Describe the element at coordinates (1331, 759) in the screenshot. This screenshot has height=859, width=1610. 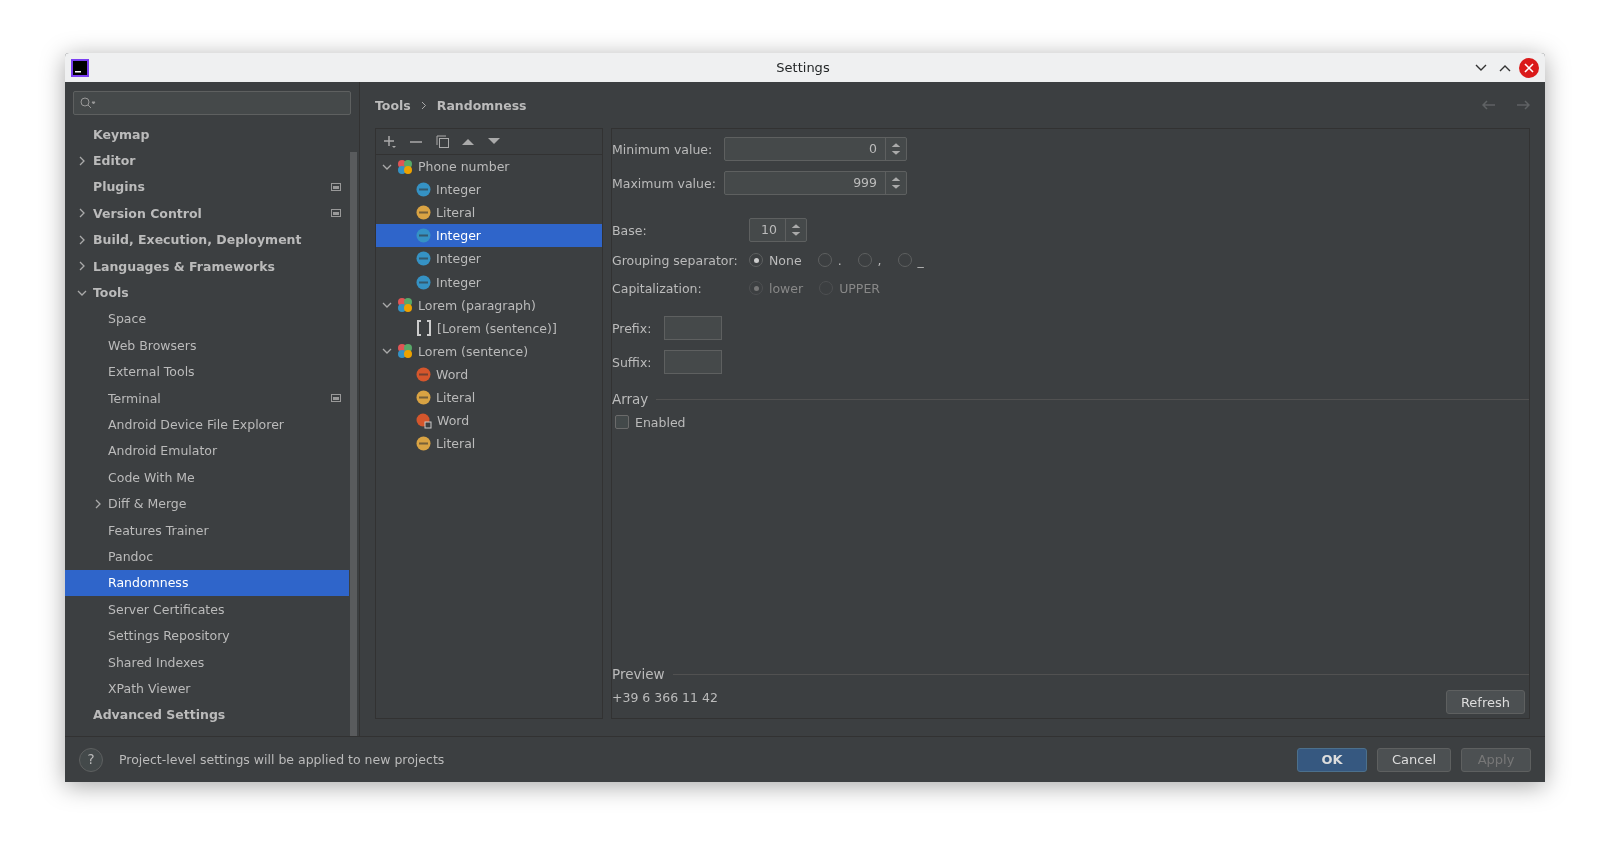
I see `dialog-button: OK` at that location.